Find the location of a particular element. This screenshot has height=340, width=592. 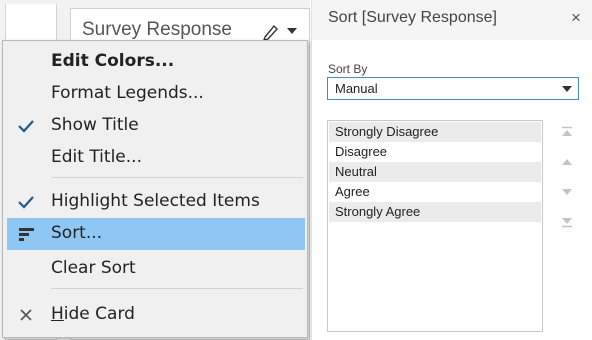

menu-item-highlight-selected: Highlight Selected Items is located at coordinates (156, 202).